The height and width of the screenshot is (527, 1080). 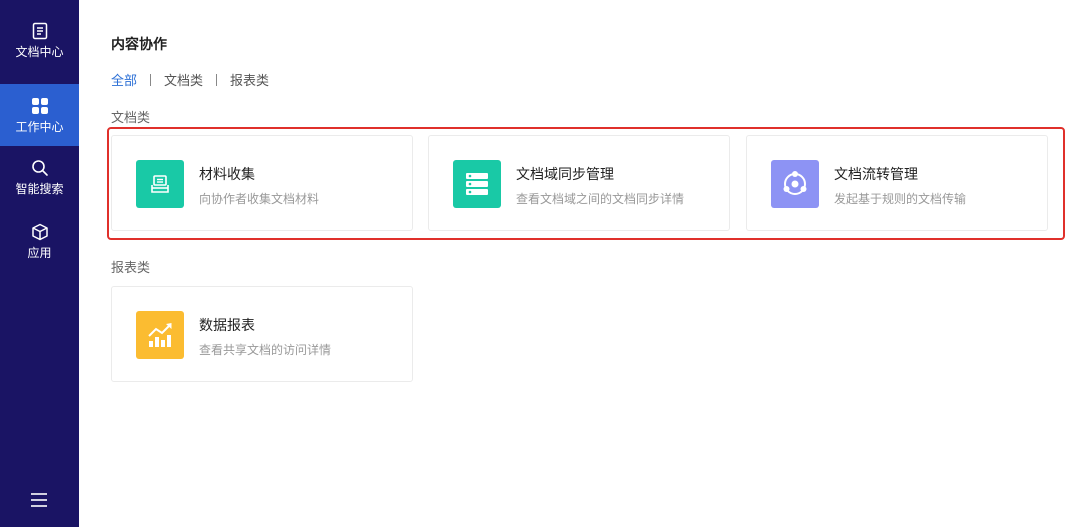 What do you see at coordinates (227, 175) in the screenshot?
I see `card-title: 材料收集` at bounding box center [227, 175].